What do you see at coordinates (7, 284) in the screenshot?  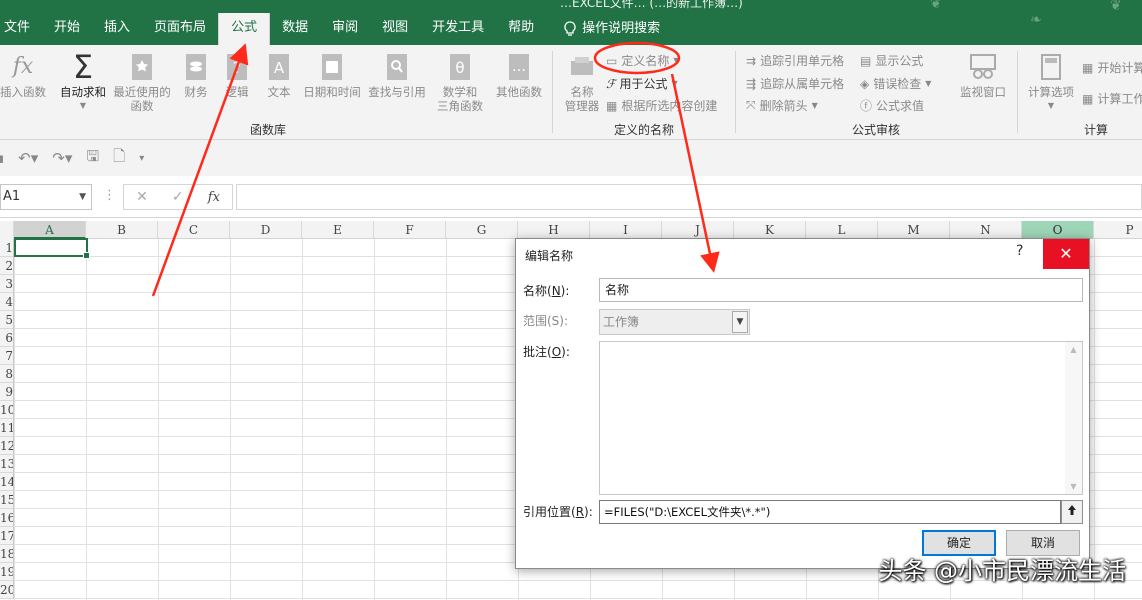 I see `row-header: 3` at bounding box center [7, 284].